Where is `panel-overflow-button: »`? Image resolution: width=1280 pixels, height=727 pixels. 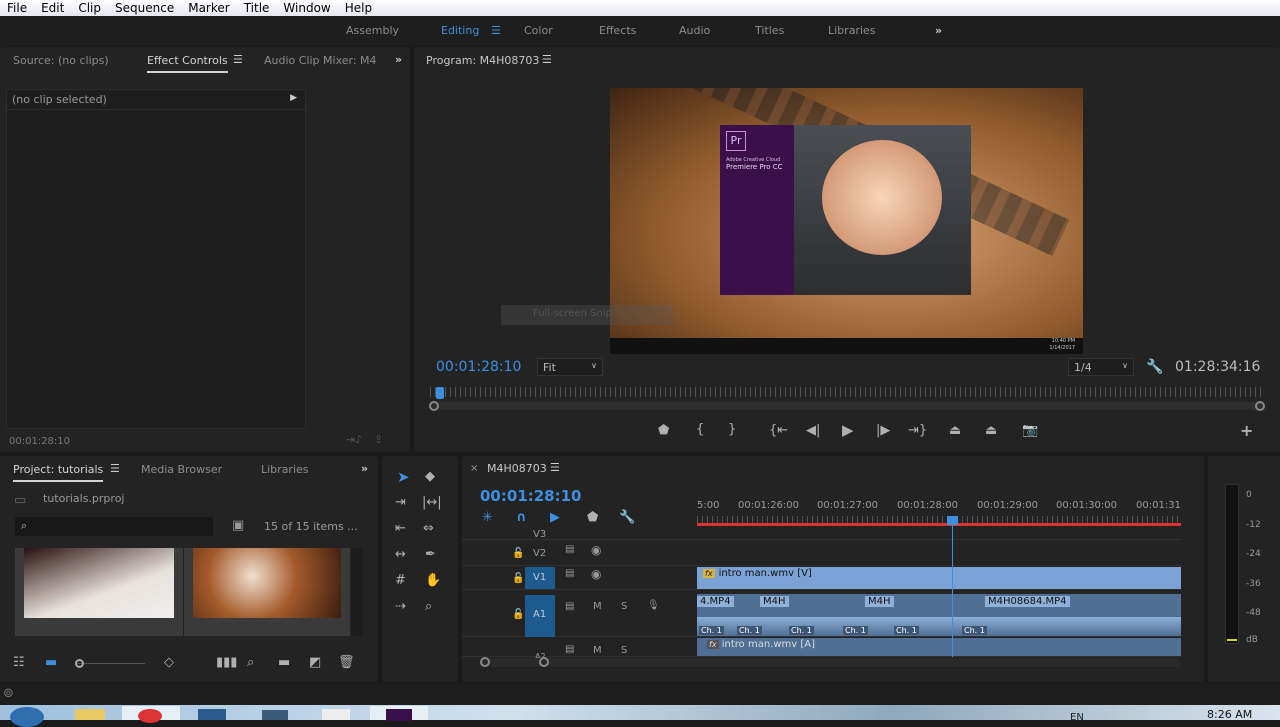 panel-overflow-button: » is located at coordinates (398, 59).